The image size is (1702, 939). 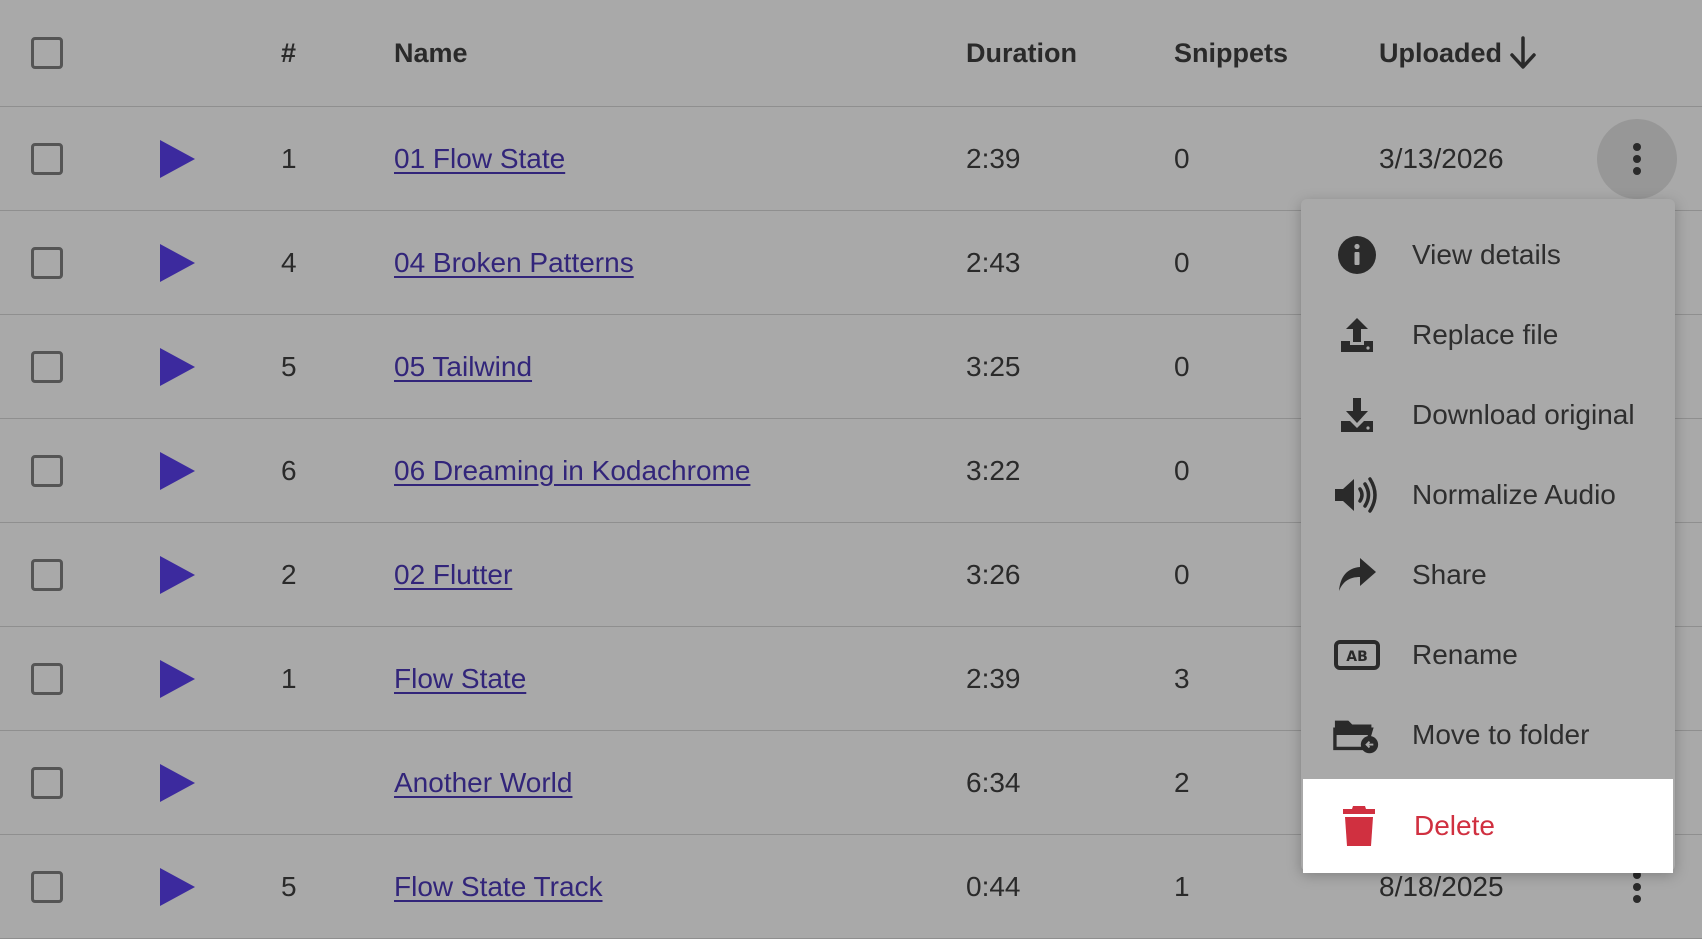 I want to click on select-all-cell, so click(x=47, y=53).